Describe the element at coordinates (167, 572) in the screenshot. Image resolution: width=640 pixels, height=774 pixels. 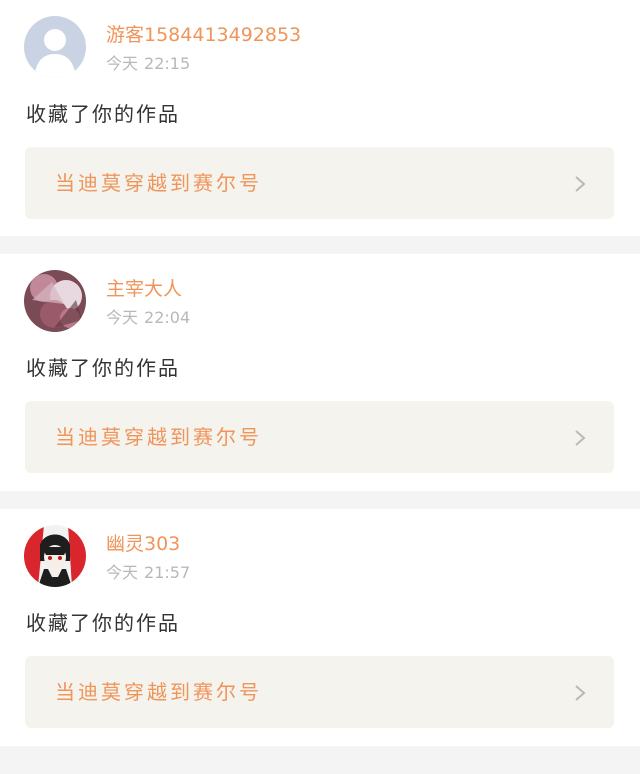
I see `timestamp-time: 21:57` at that location.